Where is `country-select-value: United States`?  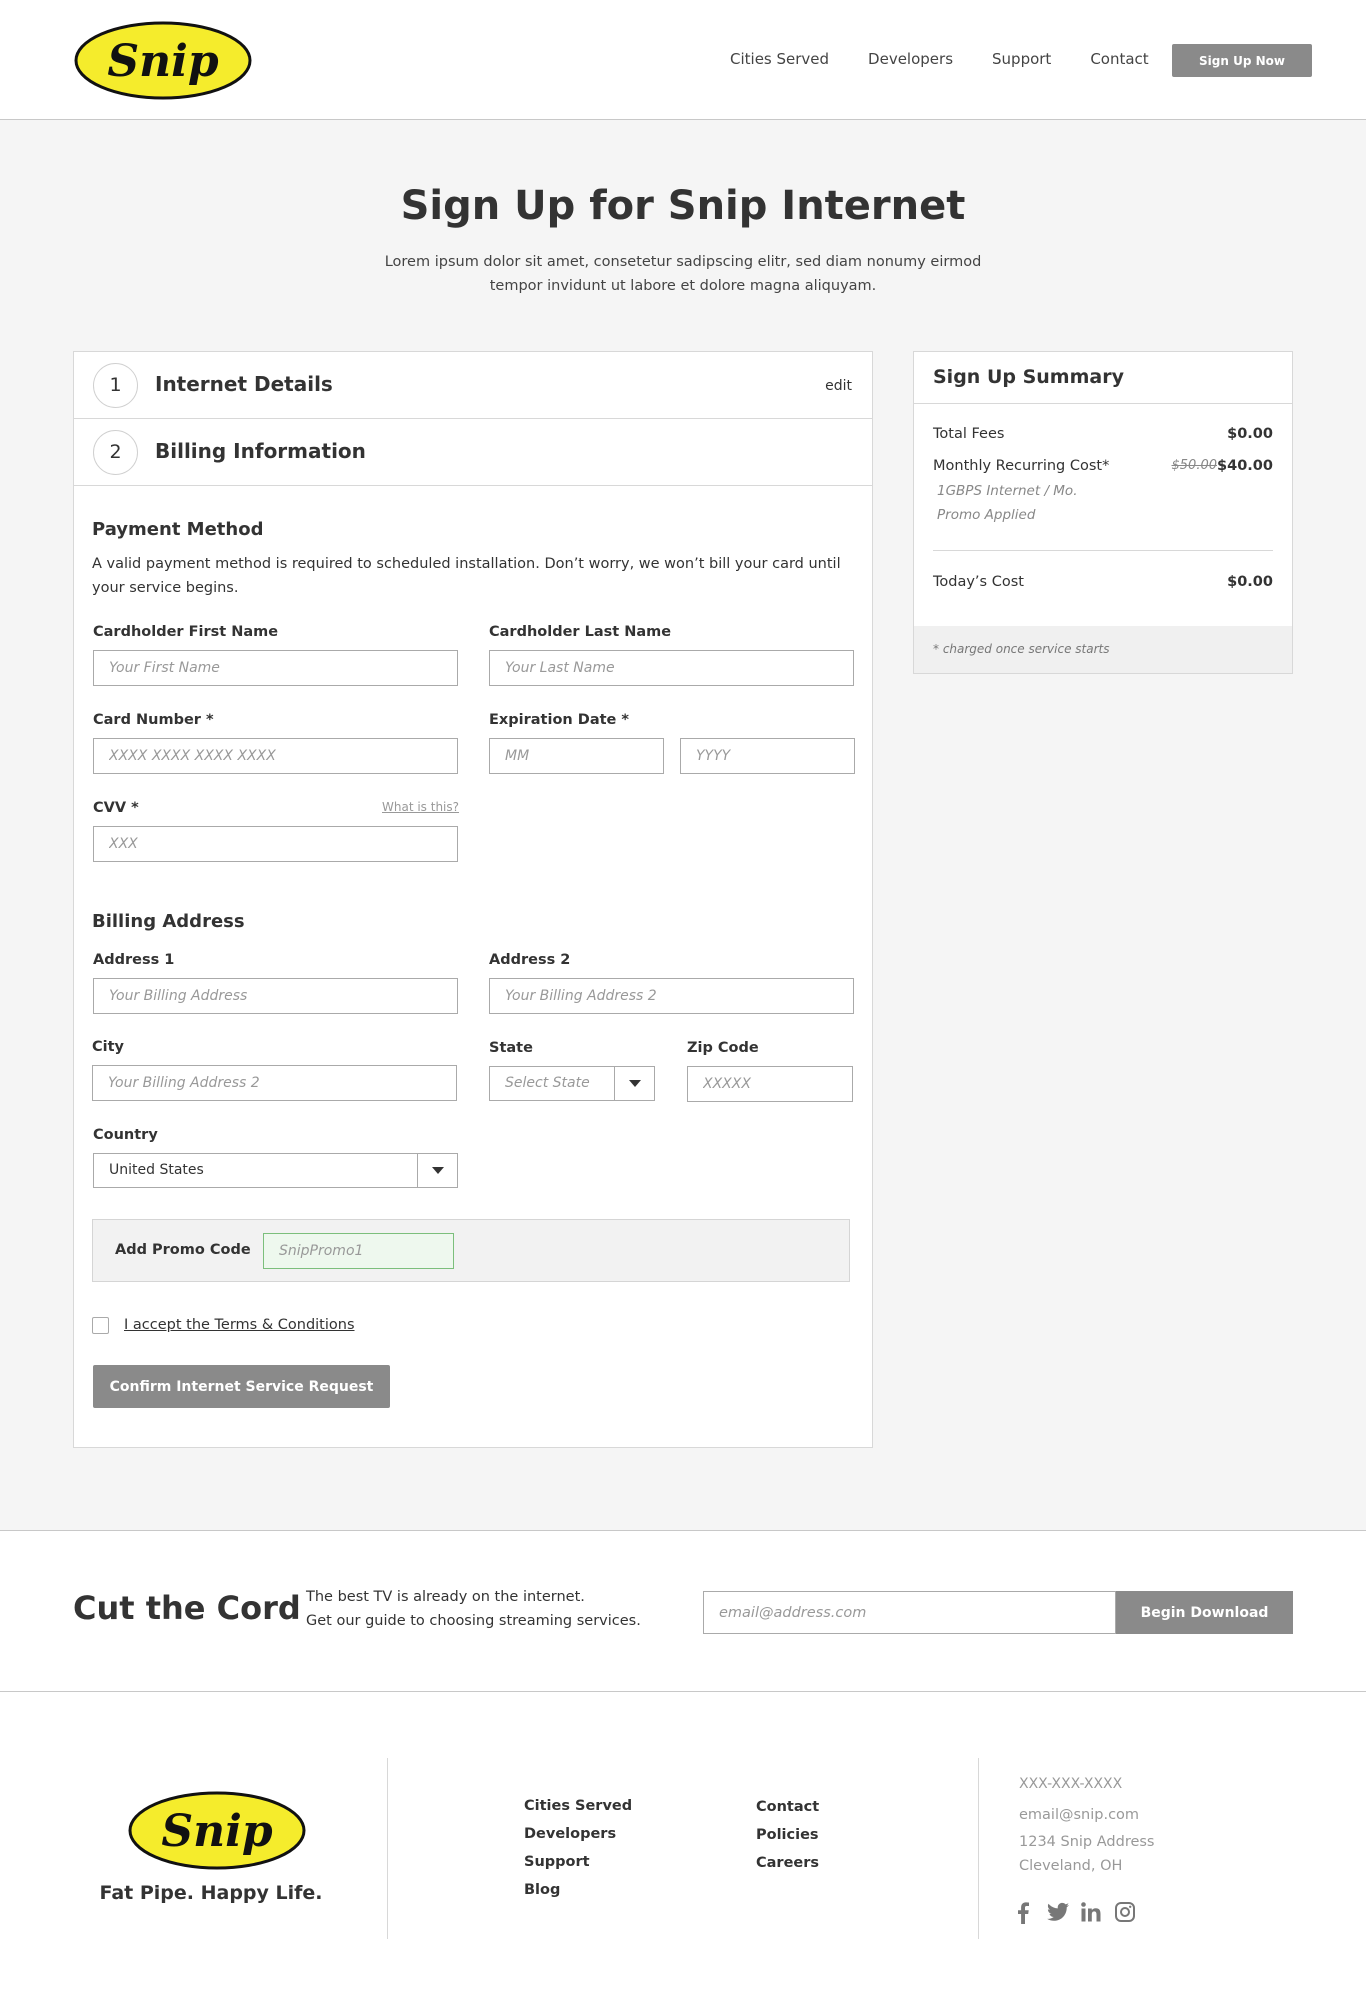 country-select-value: United States is located at coordinates (156, 1170).